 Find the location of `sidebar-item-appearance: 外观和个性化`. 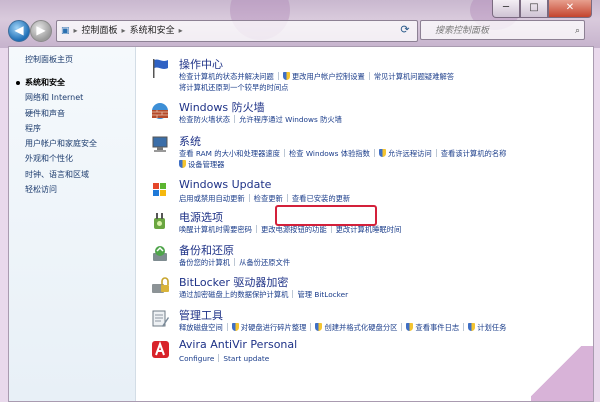

sidebar-item-appearance: 外观和个性化 is located at coordinates (61, 158).